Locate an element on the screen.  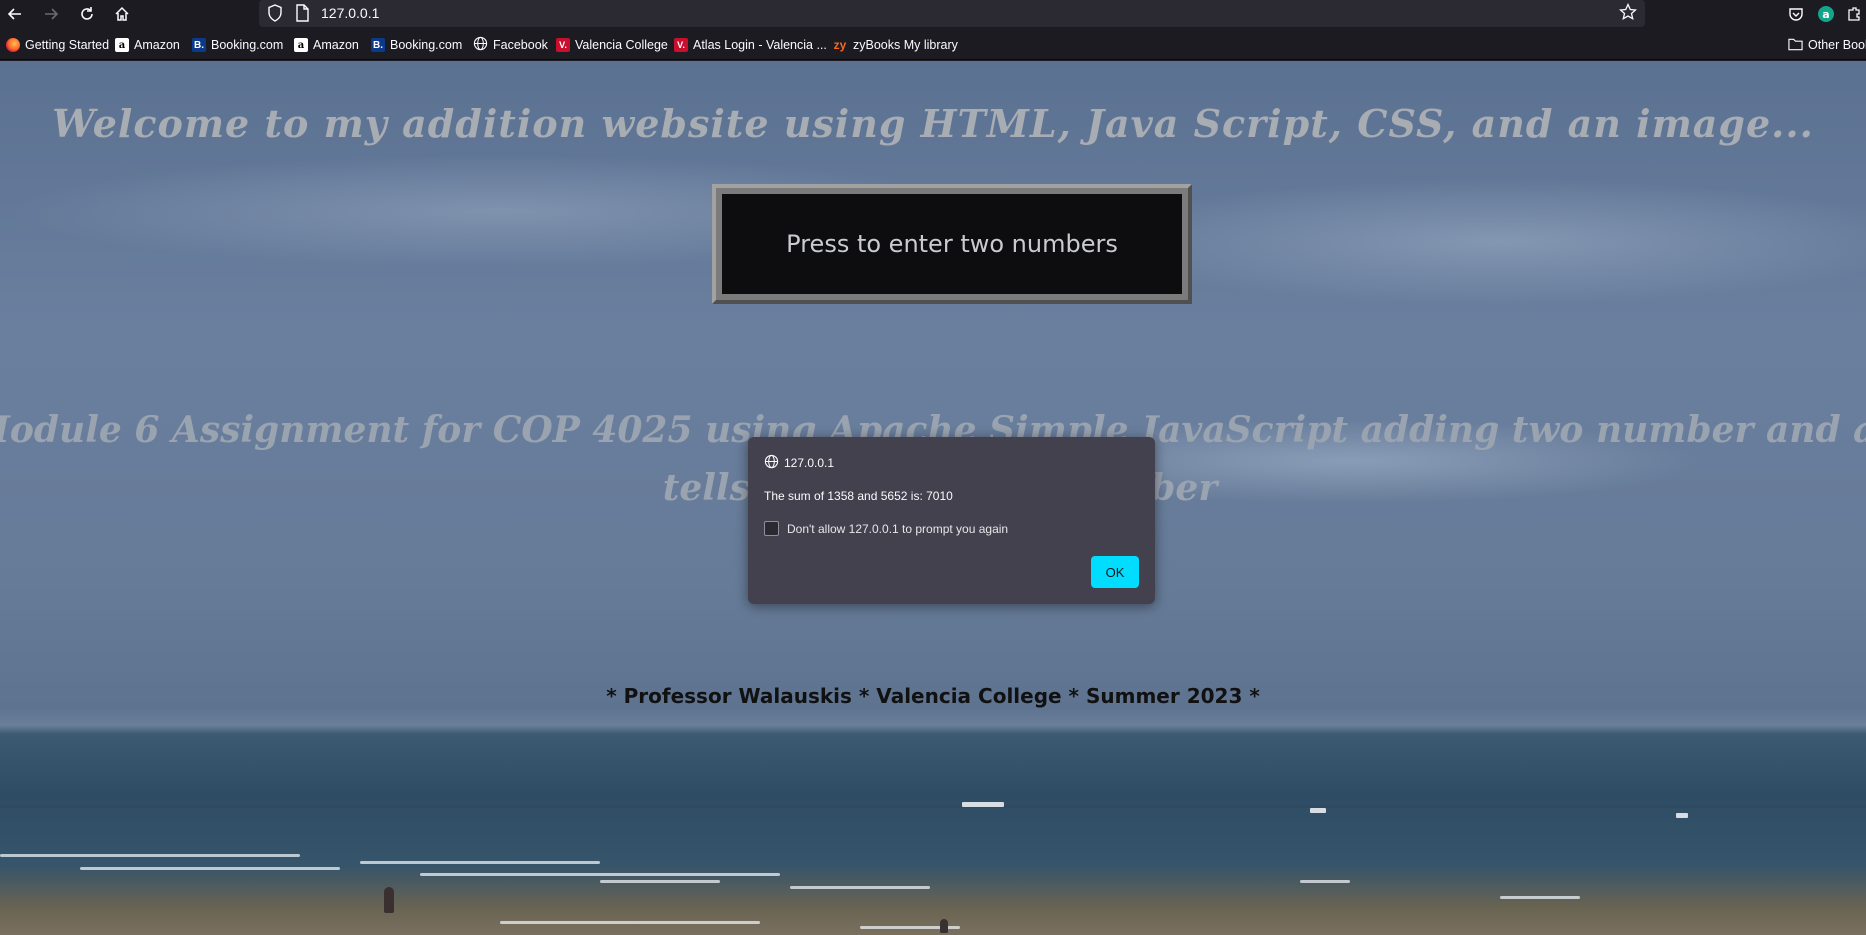
extensions-icon is located at coordinates (1854, 14).